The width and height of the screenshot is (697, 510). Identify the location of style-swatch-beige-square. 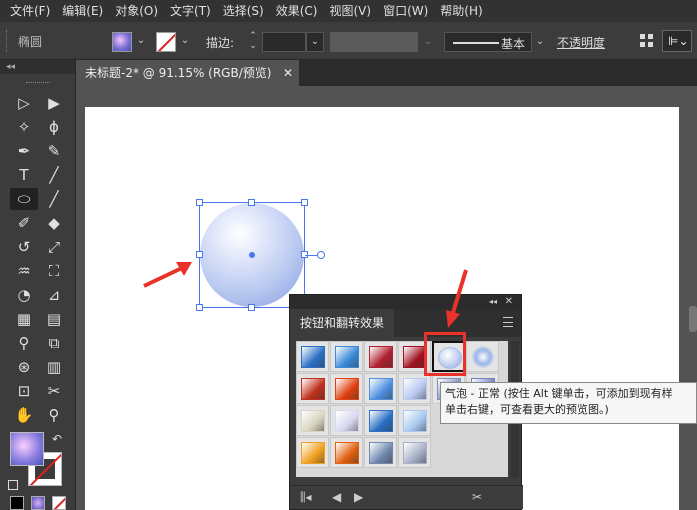
(312, 420).